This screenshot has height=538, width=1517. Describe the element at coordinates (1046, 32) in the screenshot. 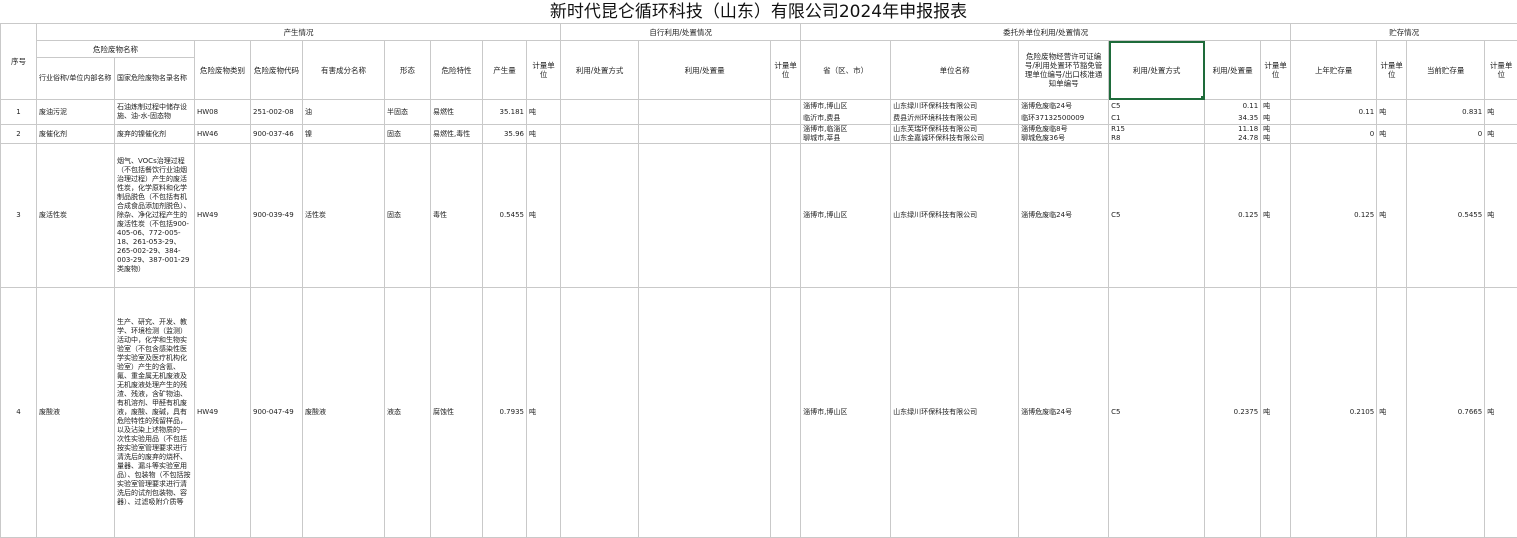

I see `header-group-outsourced: 委托外单位利用/处置情况` at that location.